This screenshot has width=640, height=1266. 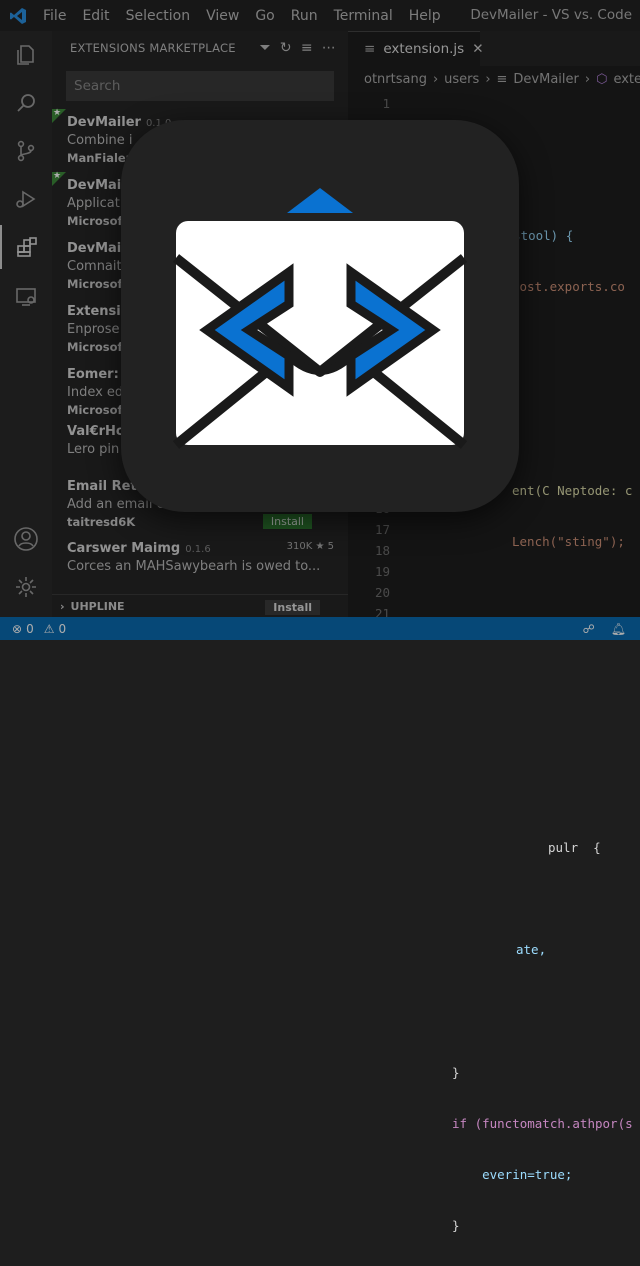 I want to click on status-bar: ⊗ 0 ⚠ 0 ☍ 🔔︎, so click(x=320, y=628).